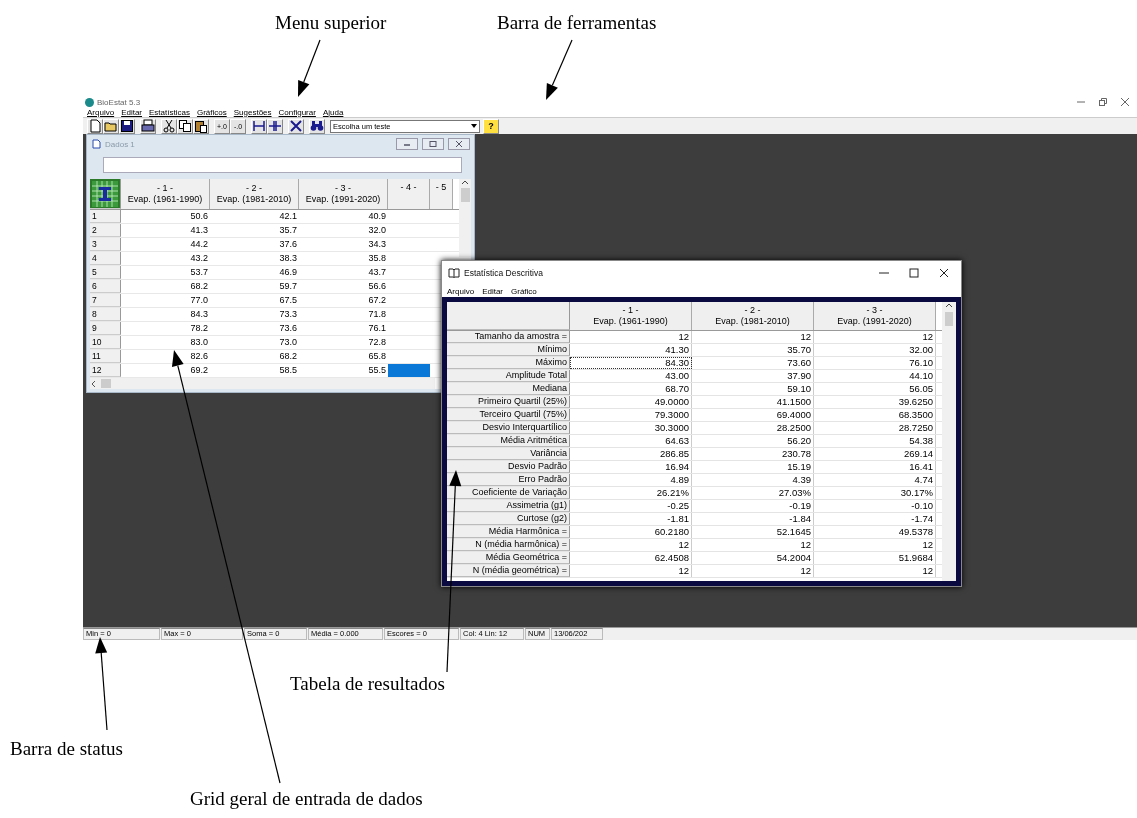 This screenshot has height=818, width=1137. I want to click on menu-item: Estatísticas, so click(169, 112).